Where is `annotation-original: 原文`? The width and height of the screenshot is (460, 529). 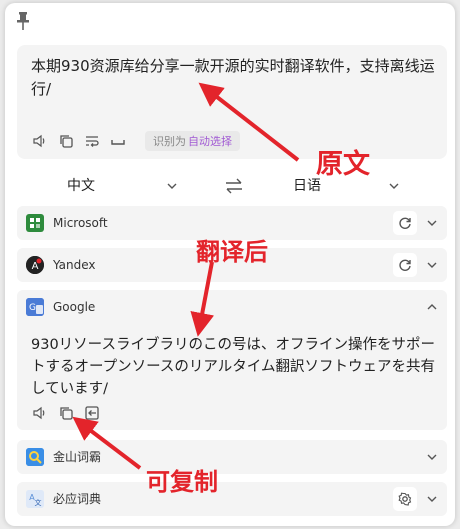 annotation-original: 原文 is located at coordinates (343, 164).